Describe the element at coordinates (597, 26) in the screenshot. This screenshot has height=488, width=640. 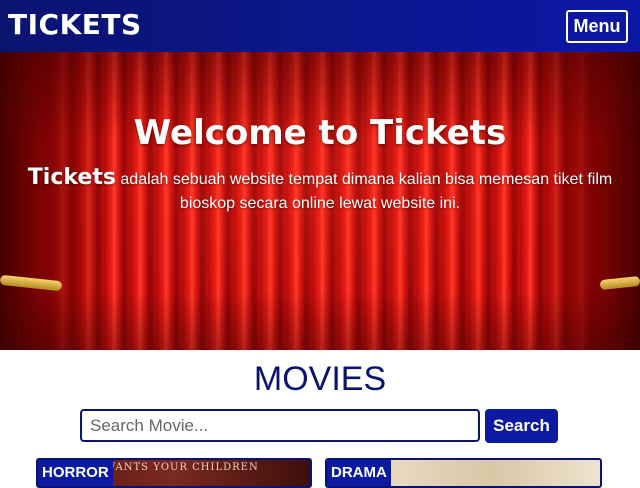
I see `menu-button: Menu` at that location.